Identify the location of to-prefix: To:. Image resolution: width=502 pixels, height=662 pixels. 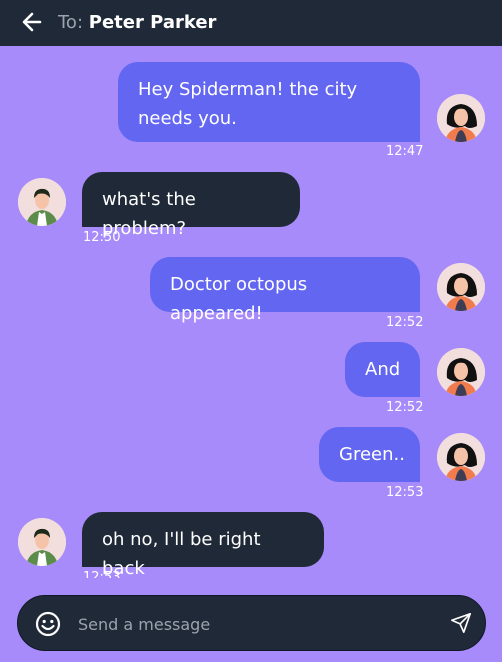
(71, 22).